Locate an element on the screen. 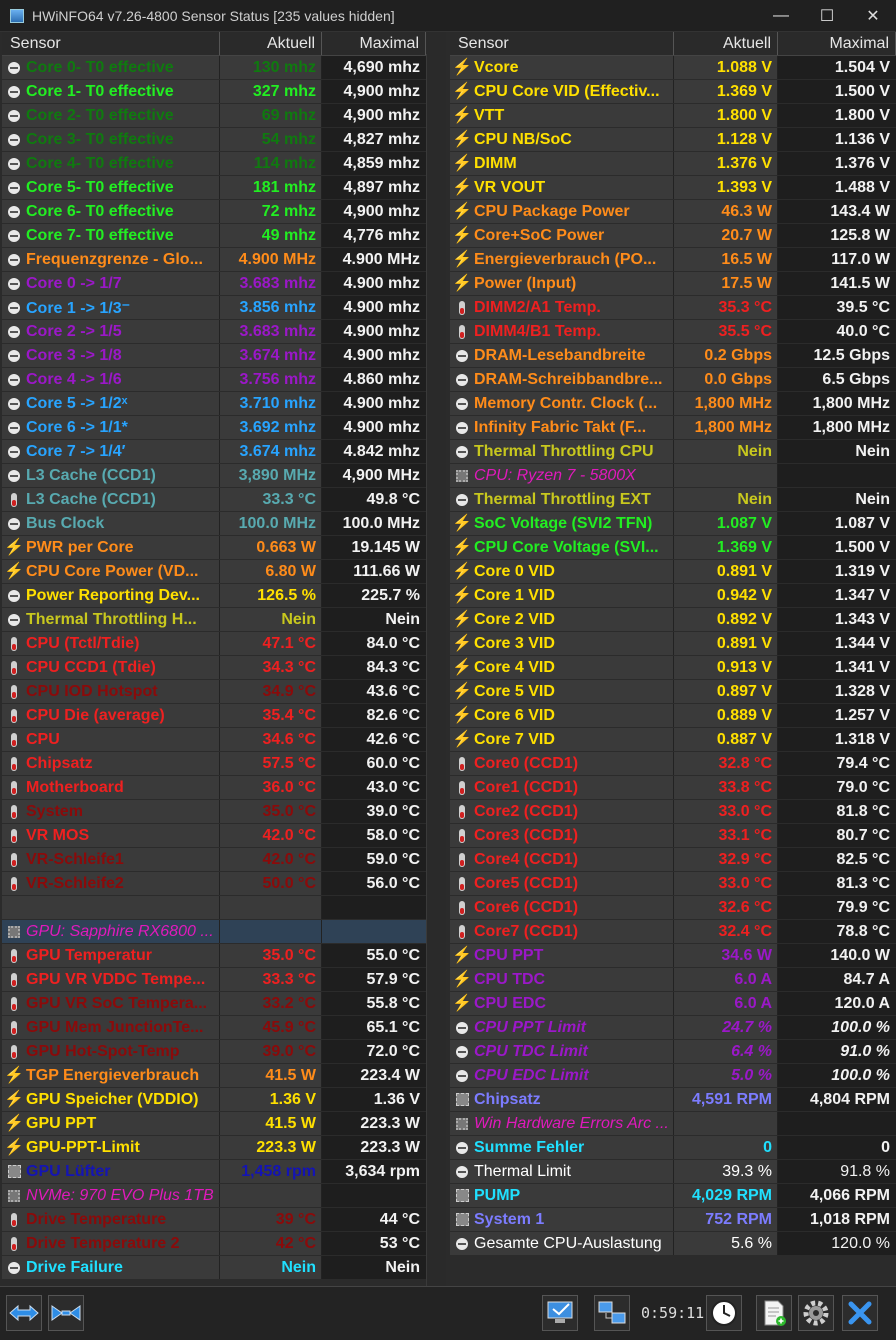 This screenshot has height=1340, width=896. sensor-row: ⚡ CPU NB/SoC 1.128 V 1.136 V is located at coordinates (673, 140).